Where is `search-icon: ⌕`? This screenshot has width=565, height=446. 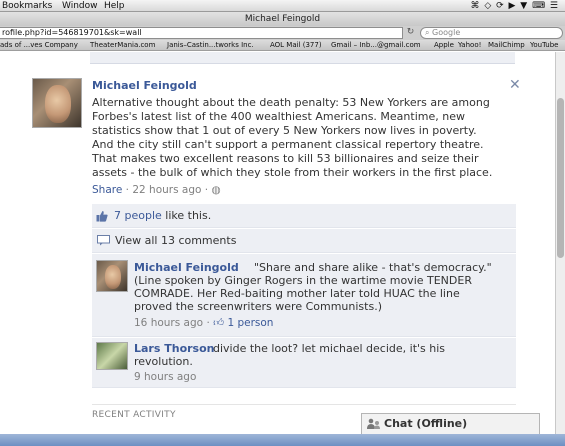
search-icon: ⌕ is located at coordinates (427, 32).